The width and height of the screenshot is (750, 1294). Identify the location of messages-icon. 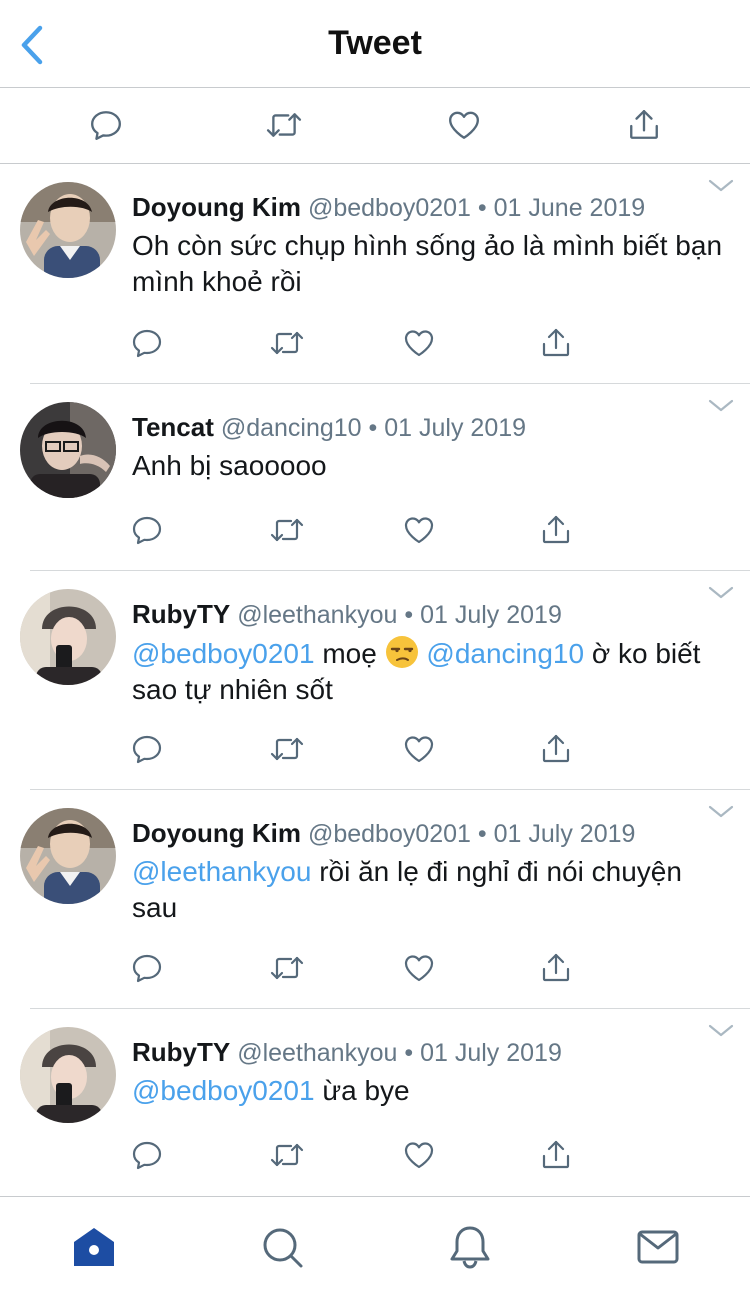
(658, 1247).